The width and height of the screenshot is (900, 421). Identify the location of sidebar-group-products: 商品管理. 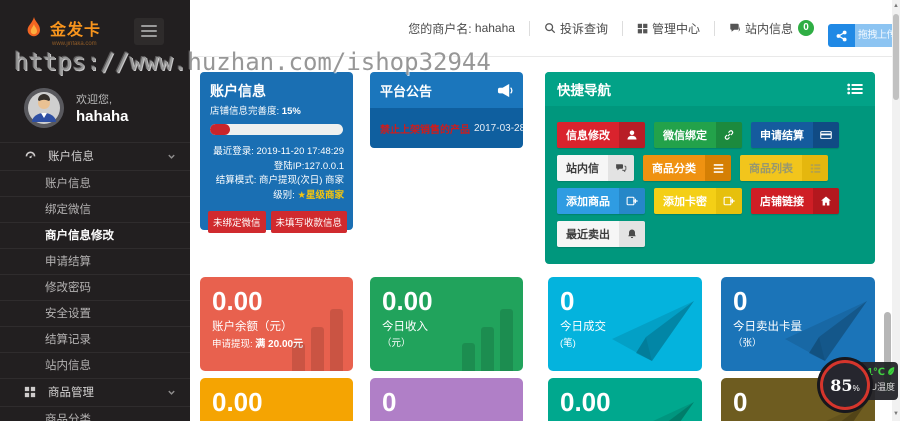
(95, 392).